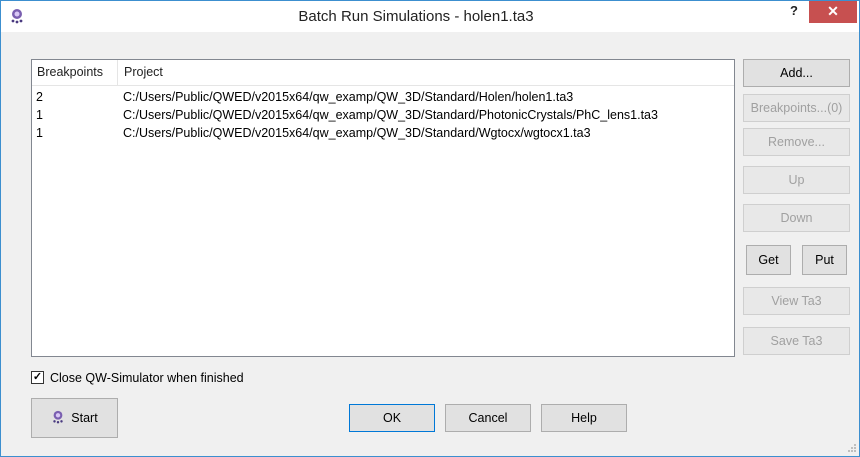  What do you see at coordinates (796, 301) in the screenshot?
I see `view-ta3-button: View Ta3` at bounding box center [796, 301].